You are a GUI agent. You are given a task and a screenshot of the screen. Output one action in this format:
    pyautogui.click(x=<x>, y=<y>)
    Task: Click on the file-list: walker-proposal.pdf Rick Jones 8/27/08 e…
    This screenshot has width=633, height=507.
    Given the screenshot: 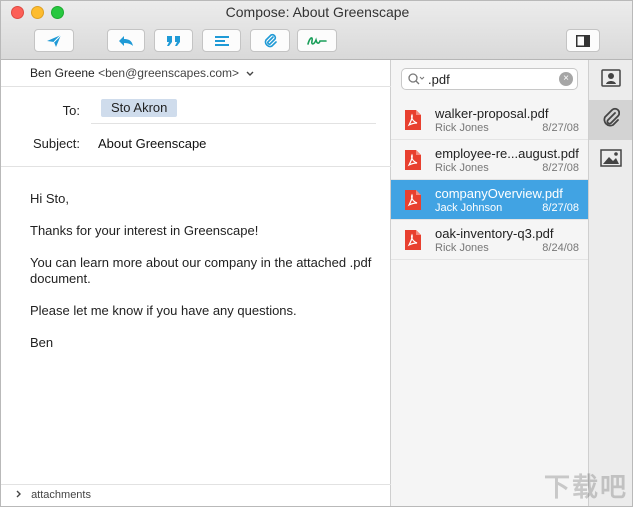 What is the action you would take?
    pyautogui.click(x=489, y=180)
    